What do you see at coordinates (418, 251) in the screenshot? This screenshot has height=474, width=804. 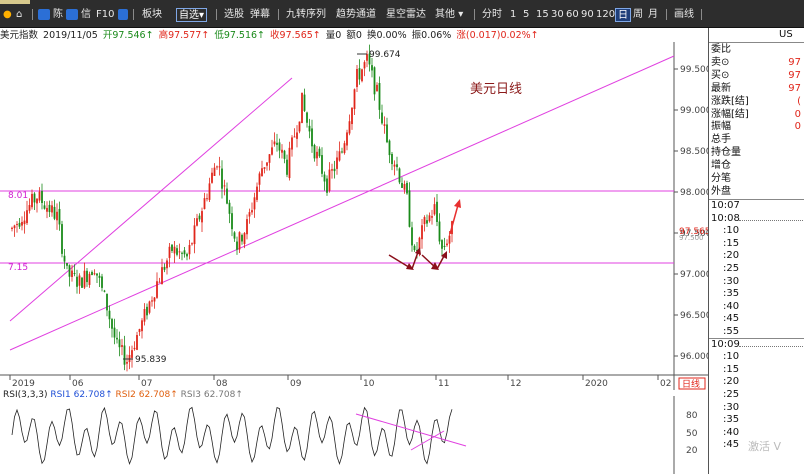 I see `arrowhead-icon` at bounding box center [418, 251].